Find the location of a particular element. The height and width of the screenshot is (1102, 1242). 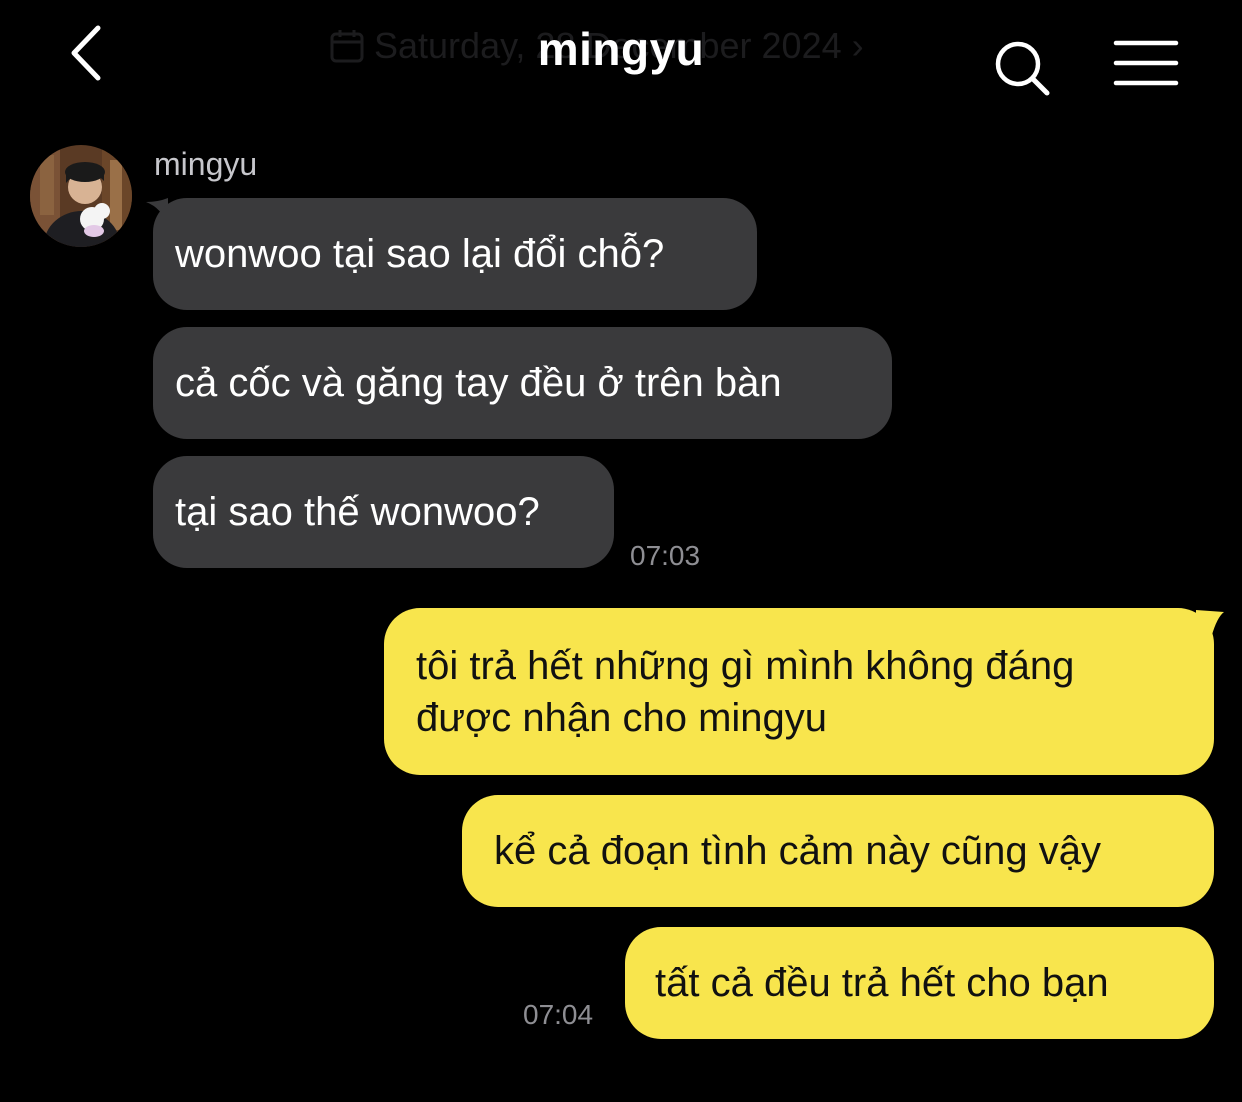

chat-title: mingyu is located at coordinates (621, 49).